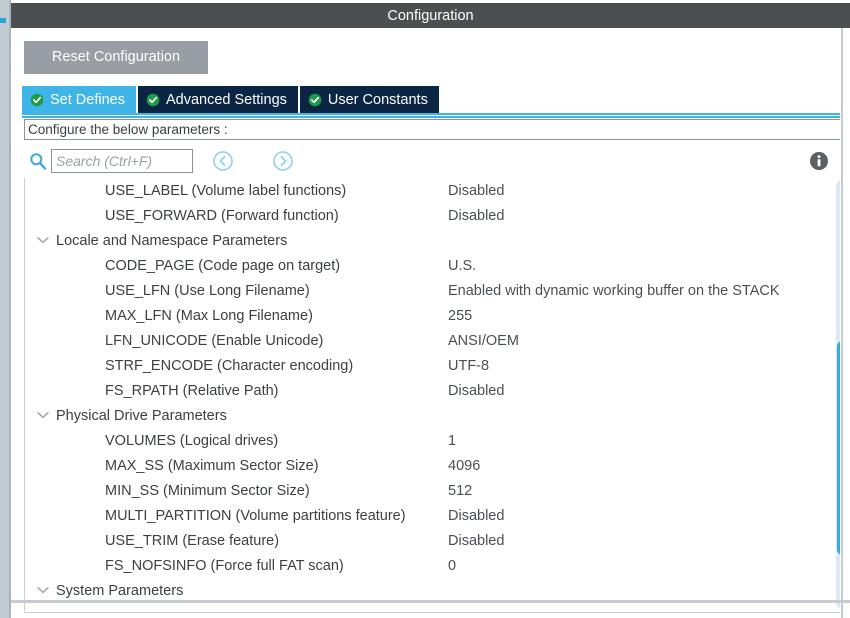 Image resolution: width=850 pixels, height=618 pixels. What do you see at coordinates (430, 601) in the screenshot?
I see `window-bottom-frame` at bounding box center [430, 601].